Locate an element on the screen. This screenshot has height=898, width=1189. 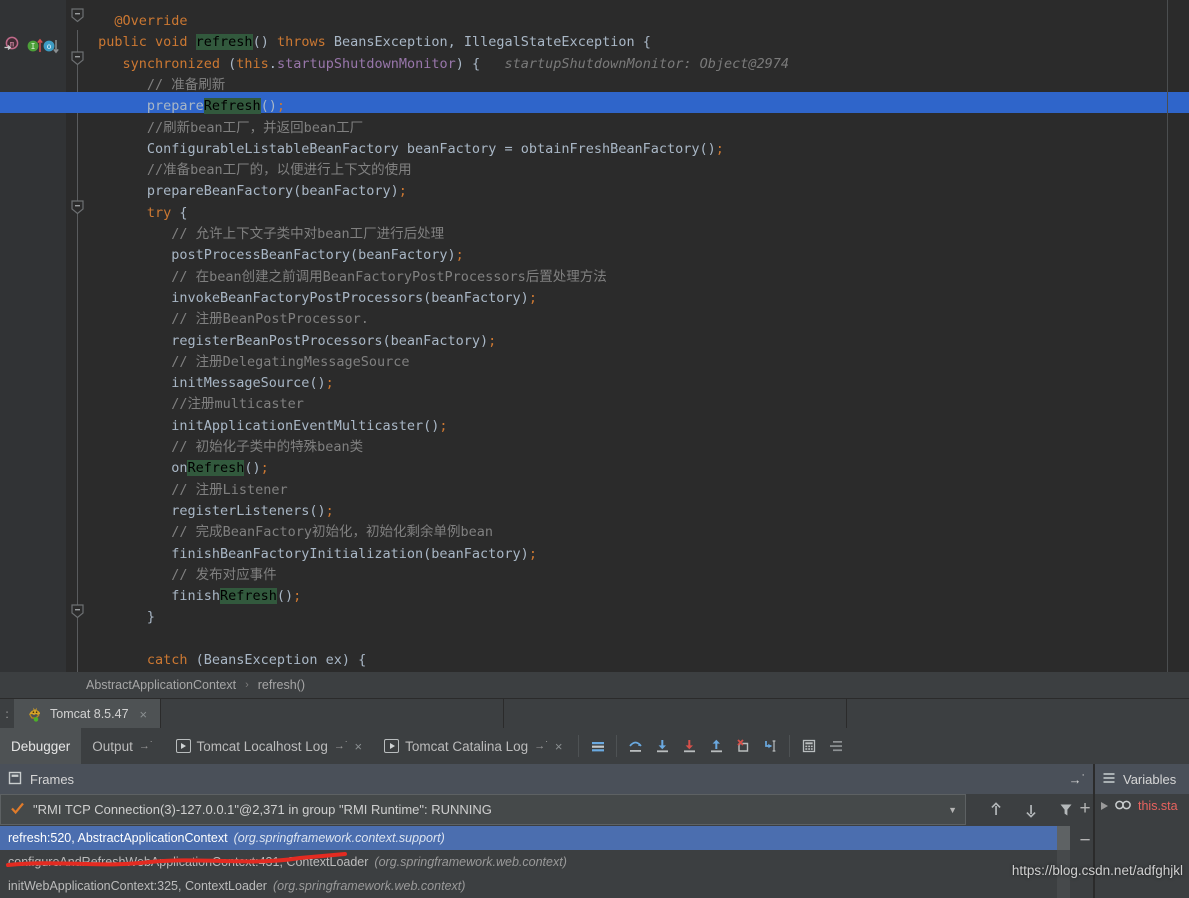
show-execution-point-button is located at coordinates (597, 746).